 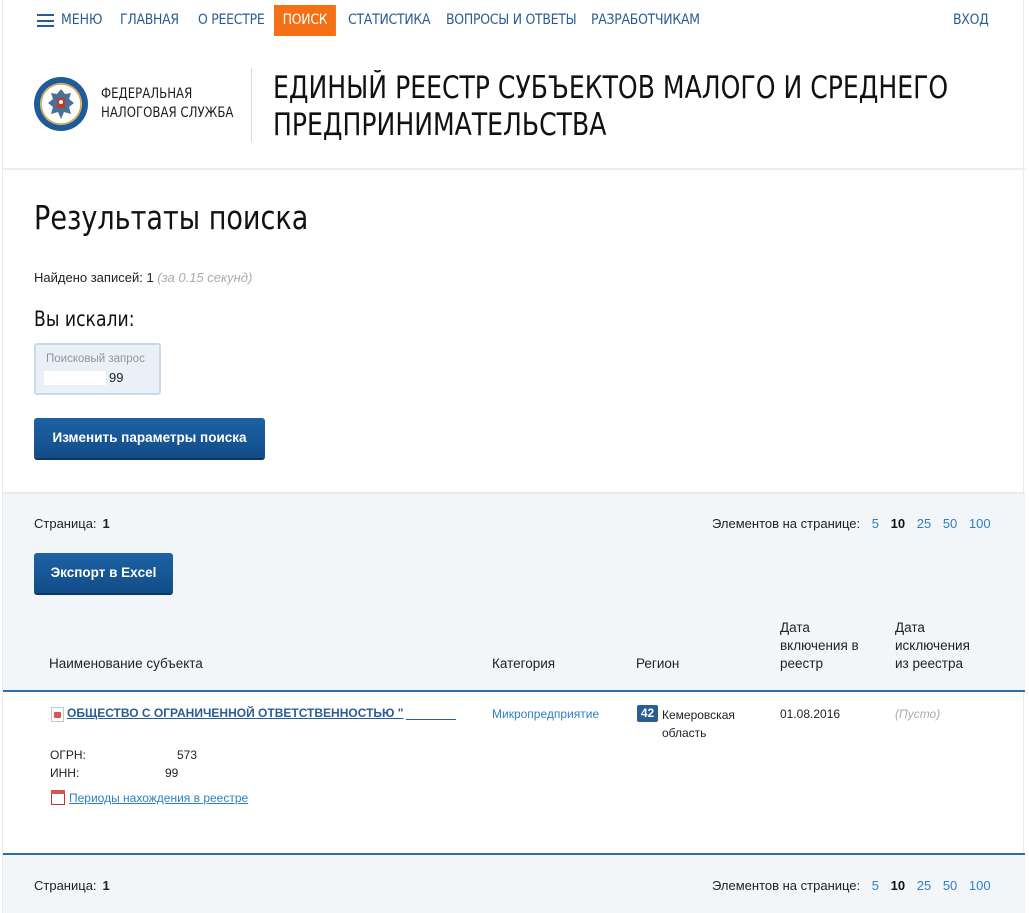 What do you see at coordinates (97, 369) in the screenshot?
I see `search-query-chip: Поисковый запрос 99` at bounding box center [97, 369].